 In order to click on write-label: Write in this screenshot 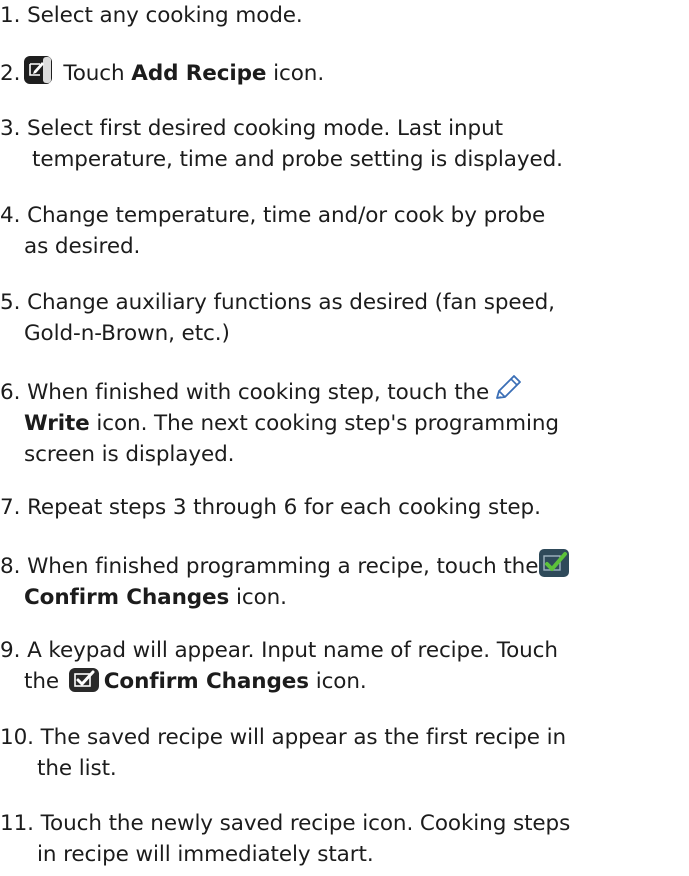, I will do `click(57, 423)`.